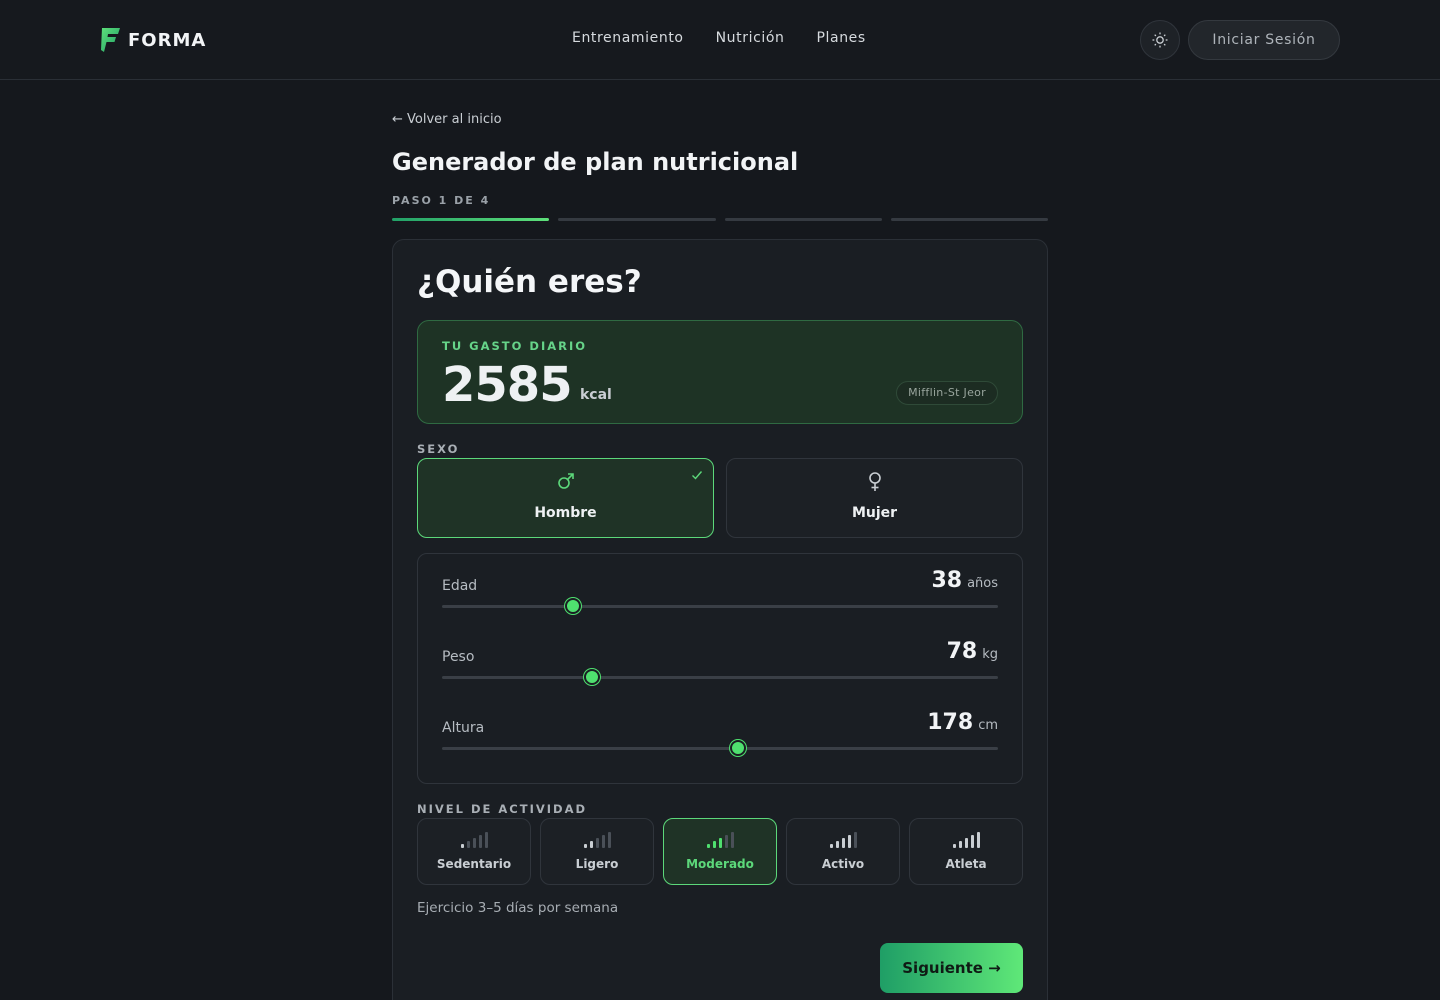 Image resolution: width=1440 pixels, height=1000 pixels. What do you see at coordinates (447, 119) in the screenshot?
I see `back-to-home-link: ← Volver al inicio` at bounding box center [447, 119].